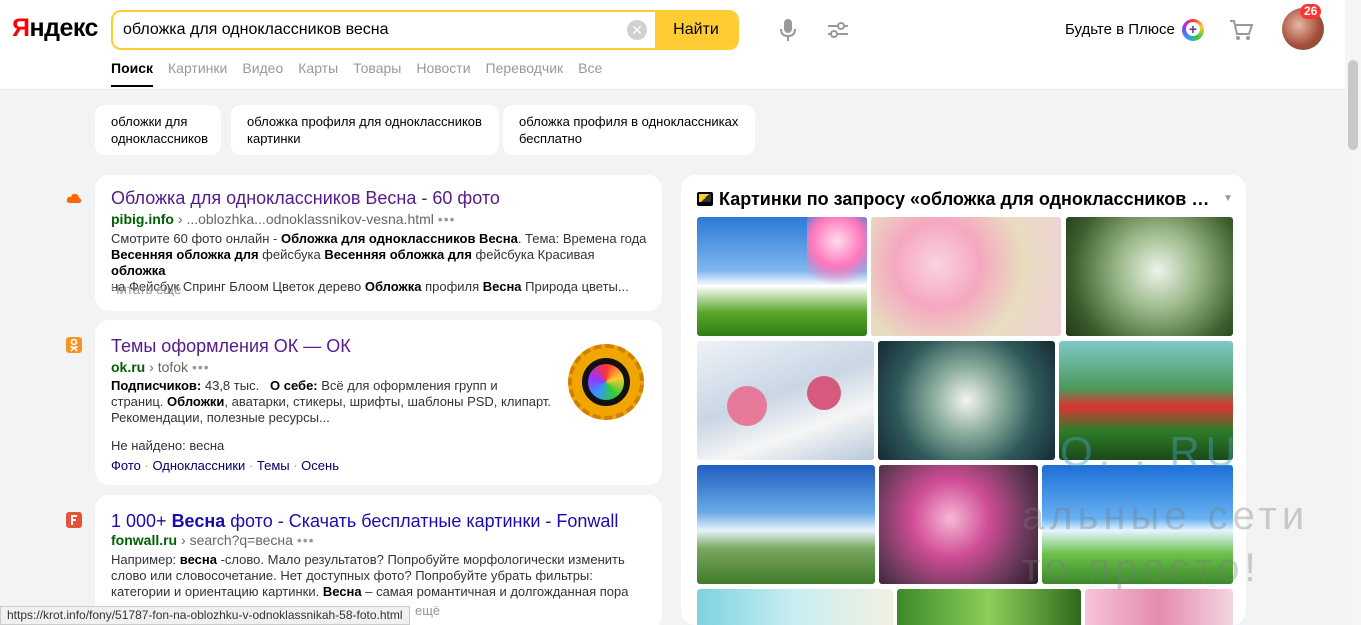  I want to click on sitelink: Одноклассники, so click(198, 465).